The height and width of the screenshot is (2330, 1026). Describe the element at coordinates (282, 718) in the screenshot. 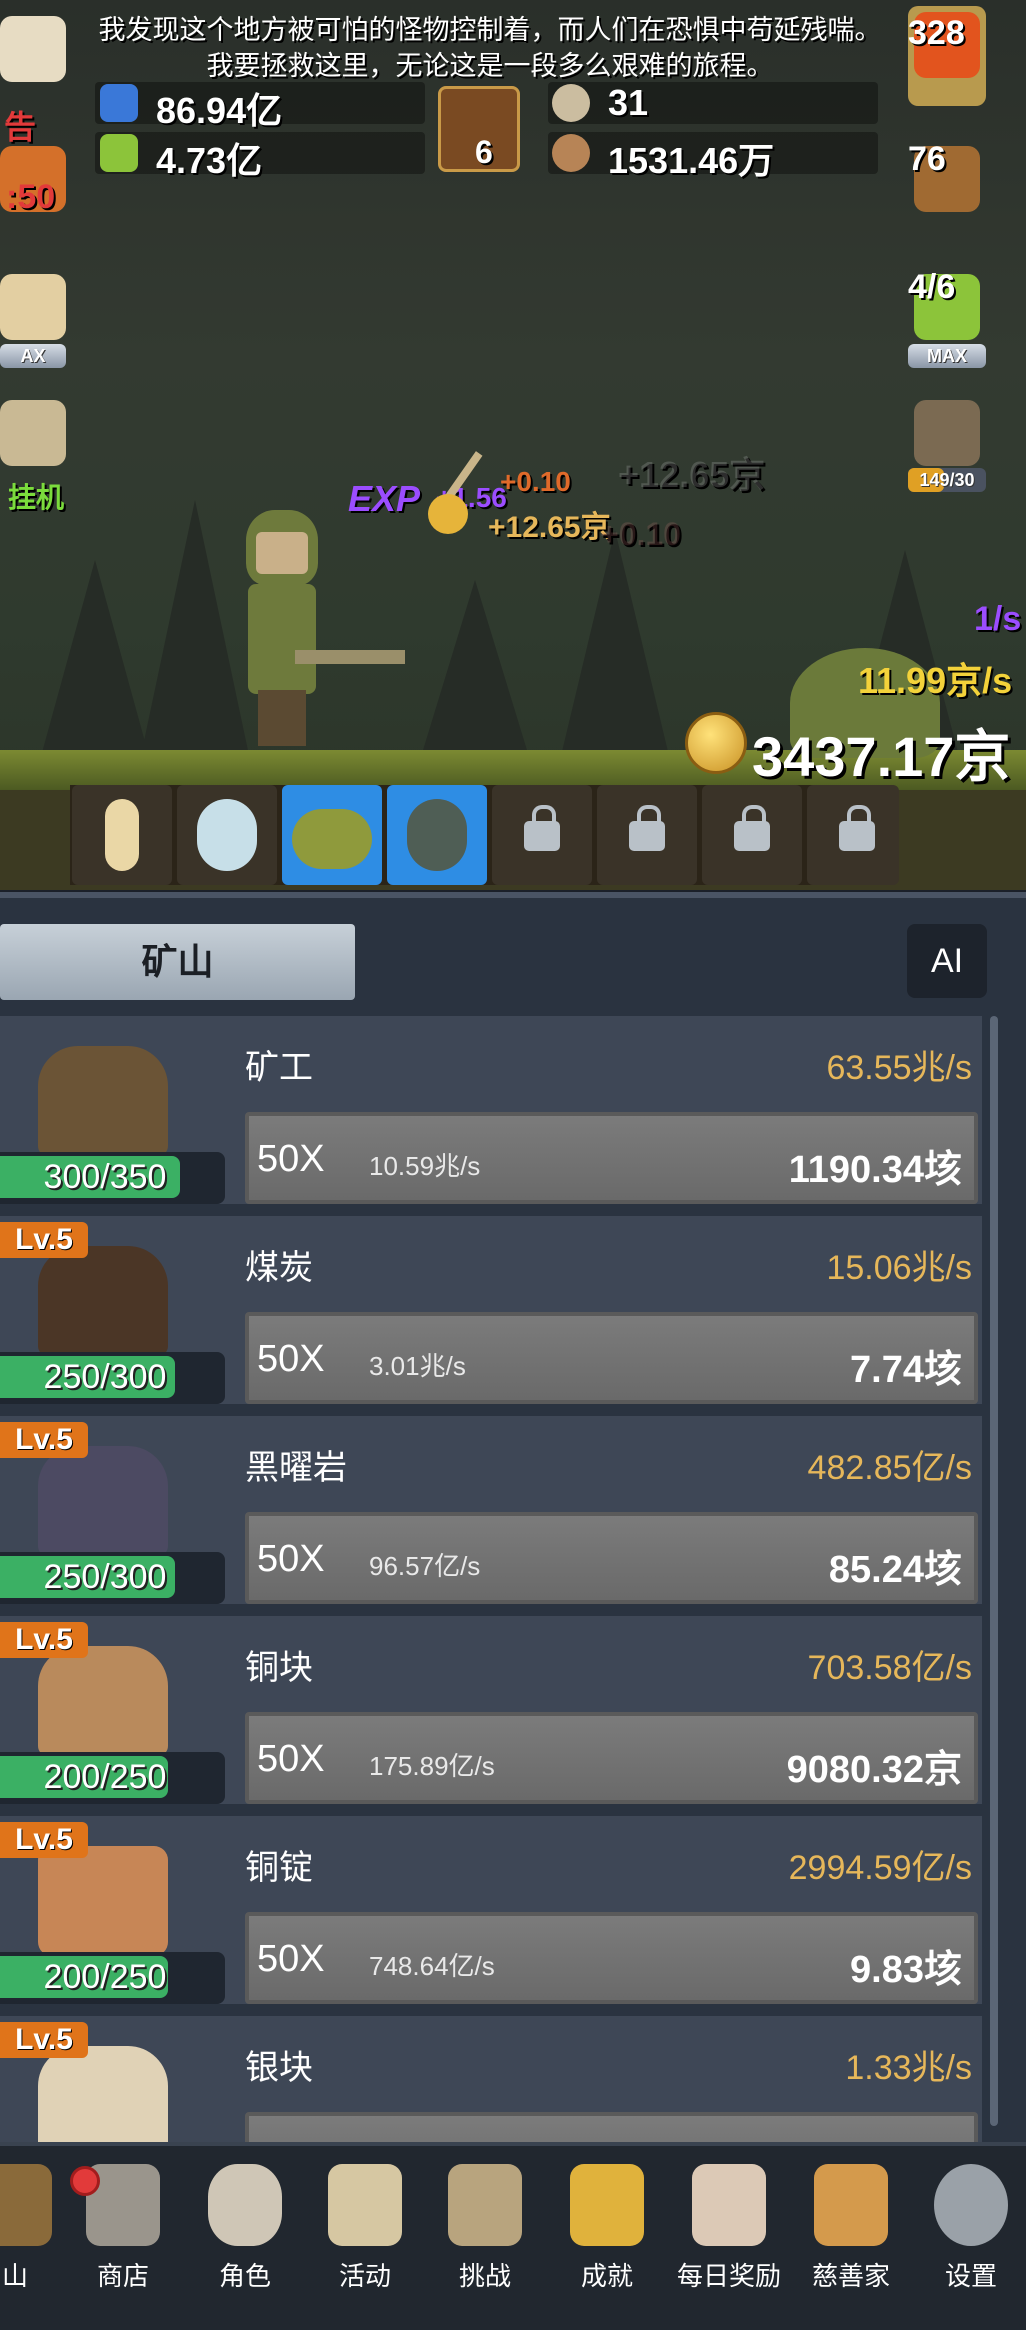

I see `hero-legs` at that location.